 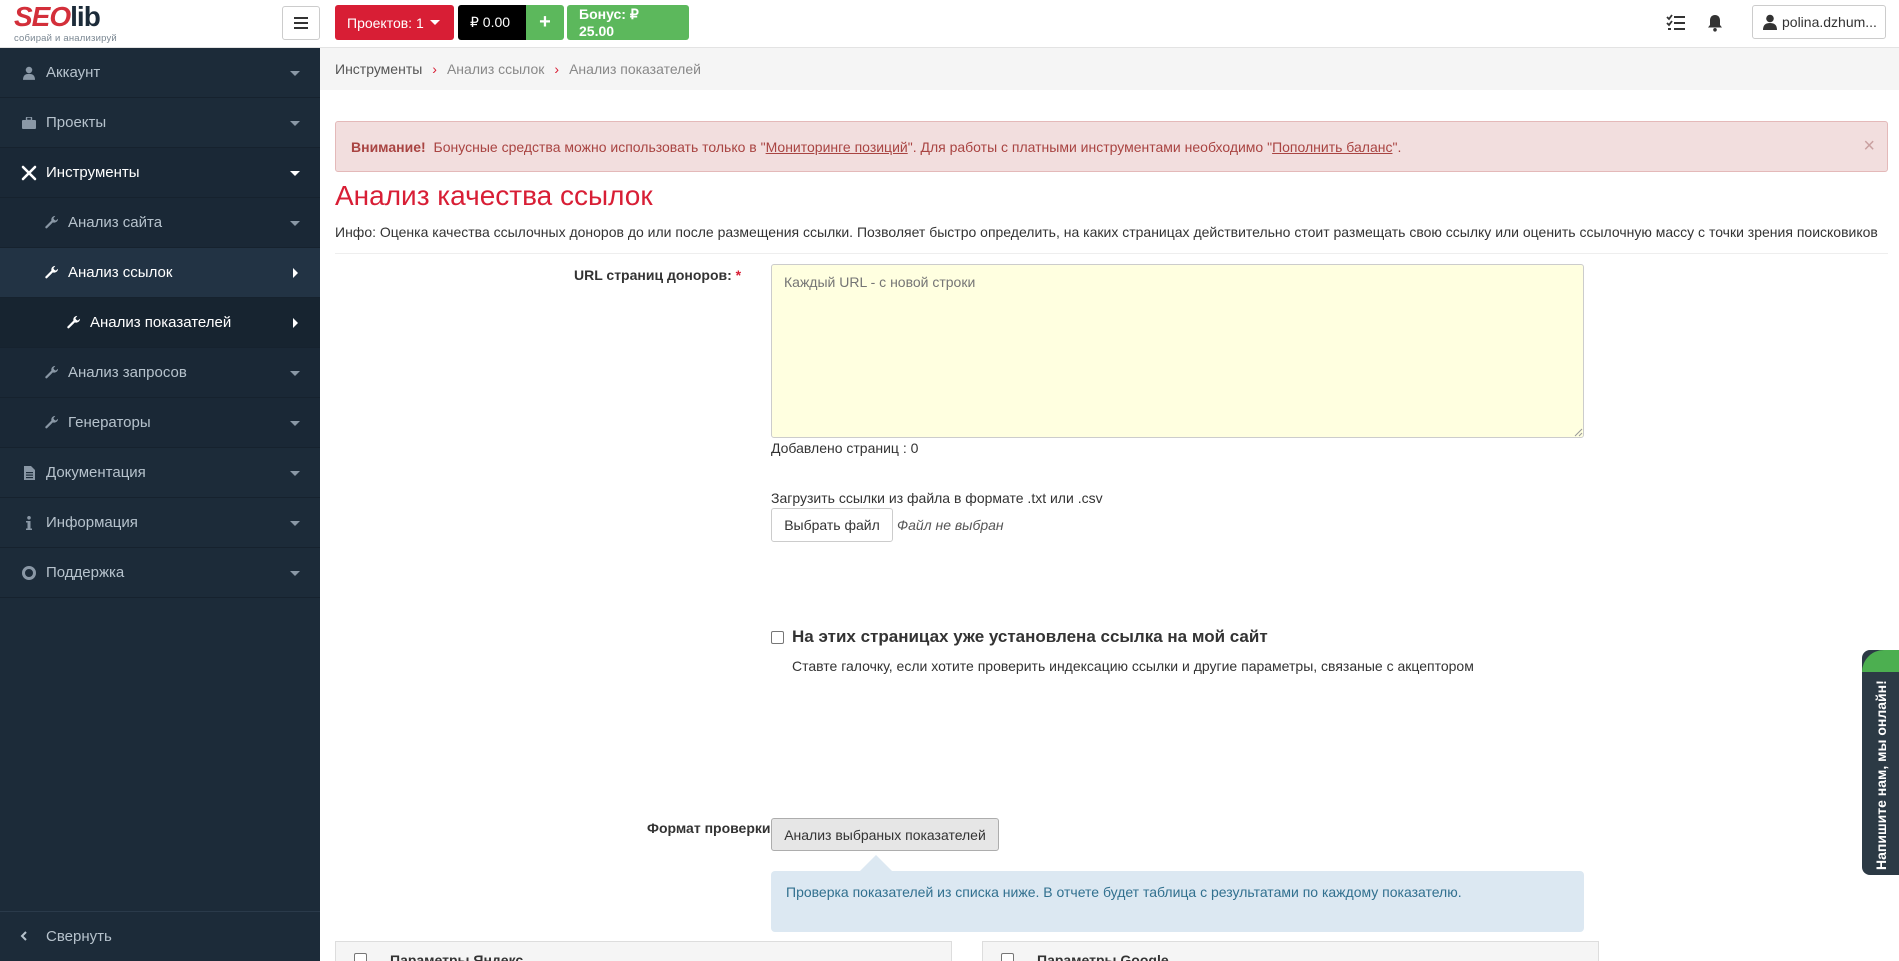 I want to click on google-params-checkbox, so click(x=1007, y=957).